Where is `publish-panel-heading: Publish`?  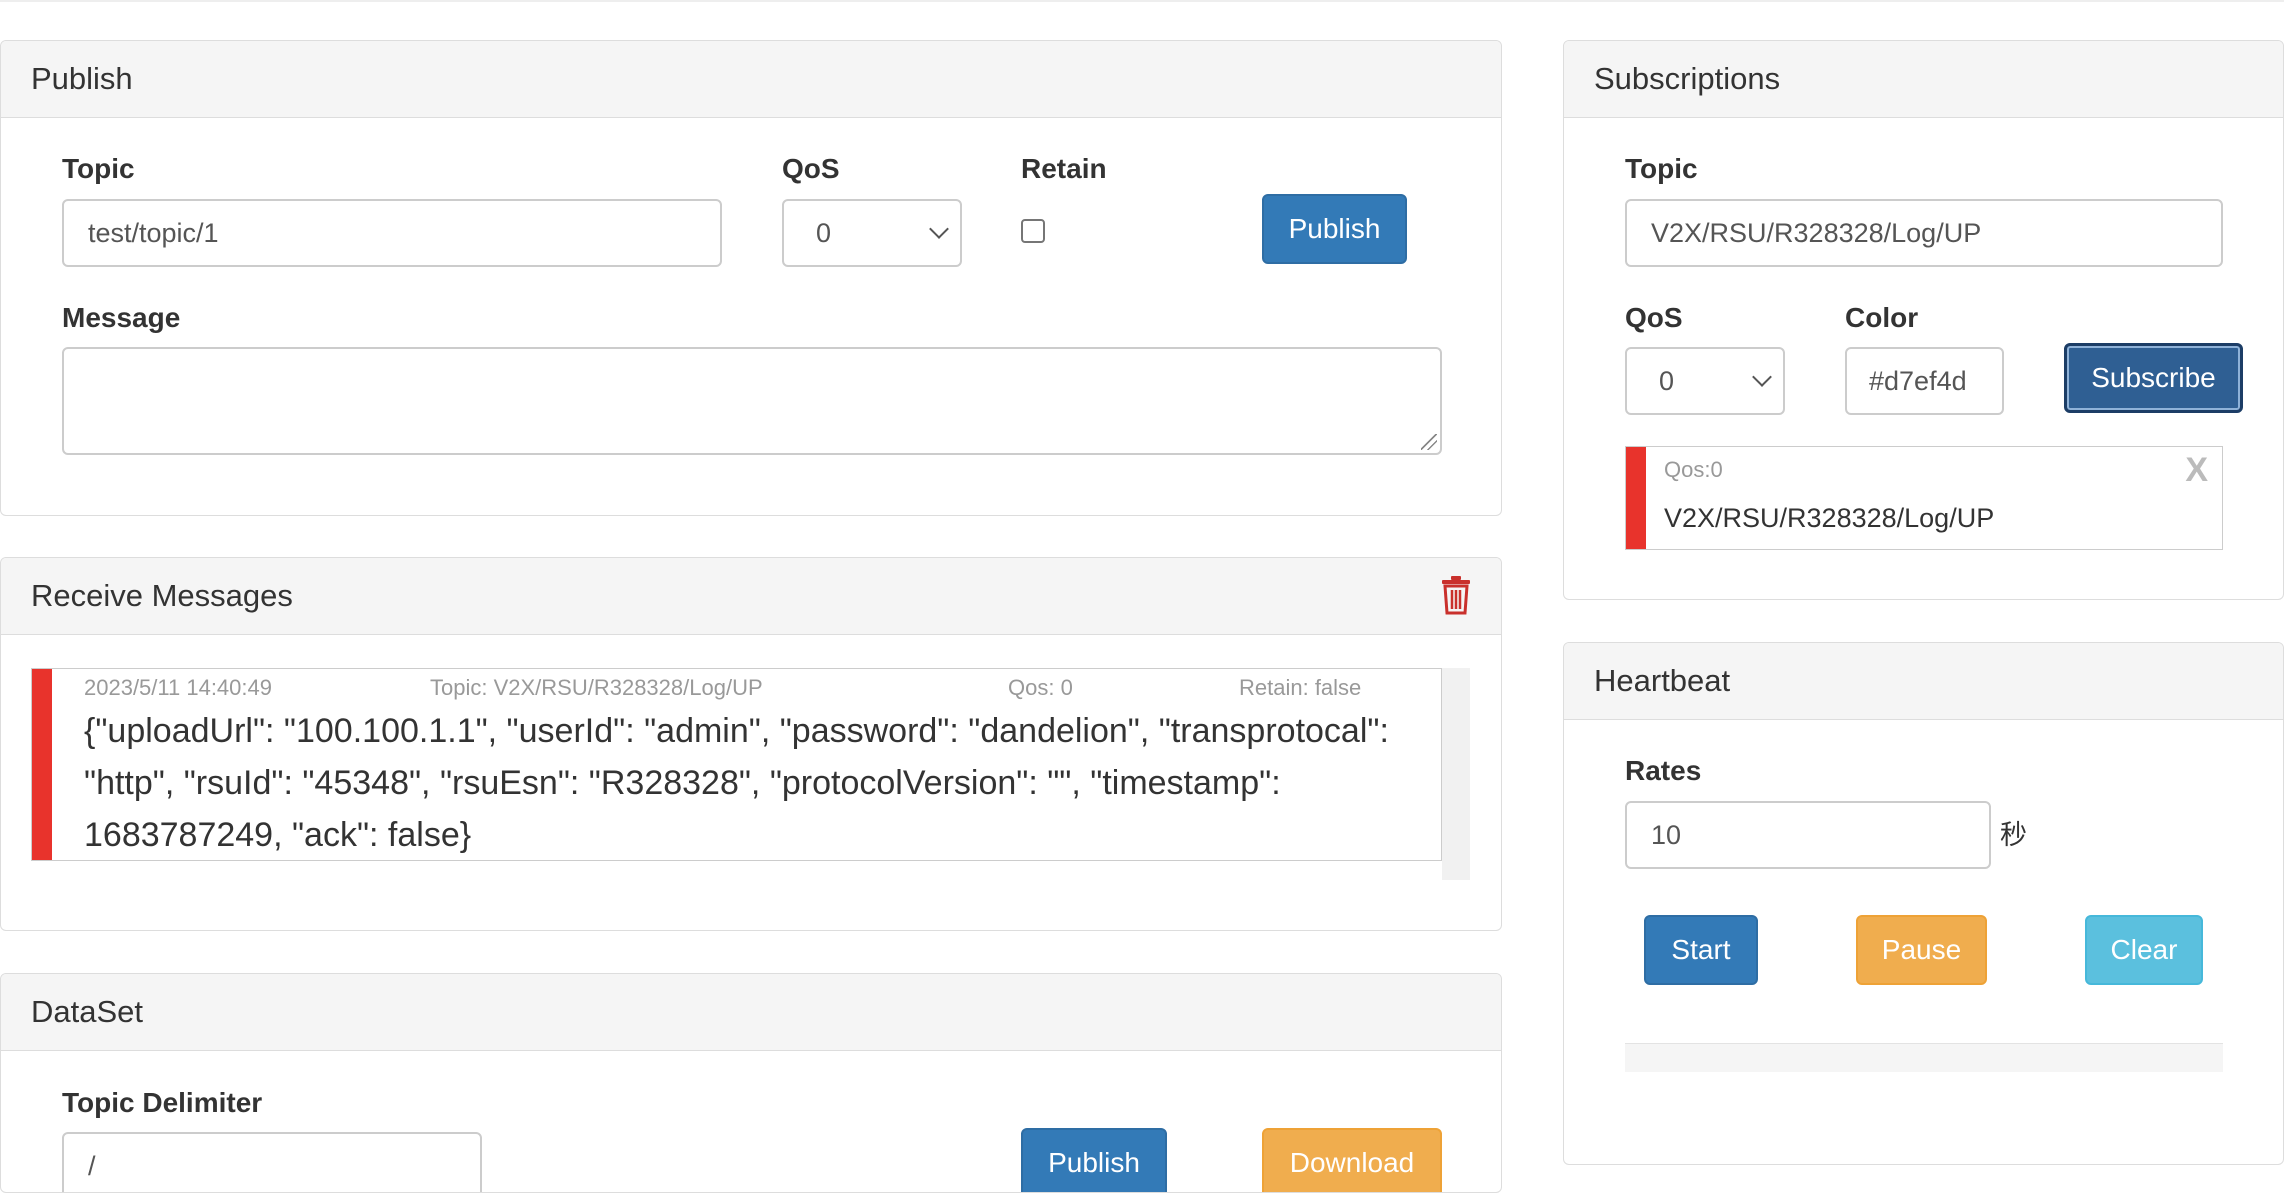
publish-panel-heading: Publish is located at coordinates (751, 79).